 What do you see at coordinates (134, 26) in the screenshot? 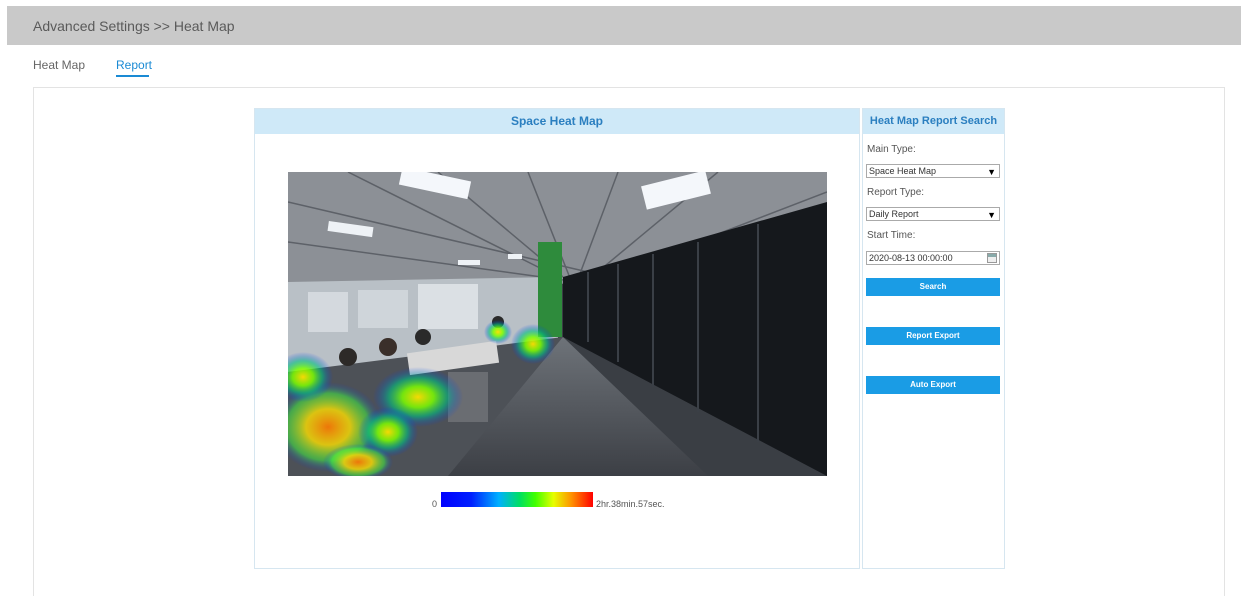
I see `breadcrumb: Advanced Settings >> Heat Map` at bounding box center [134, 26].